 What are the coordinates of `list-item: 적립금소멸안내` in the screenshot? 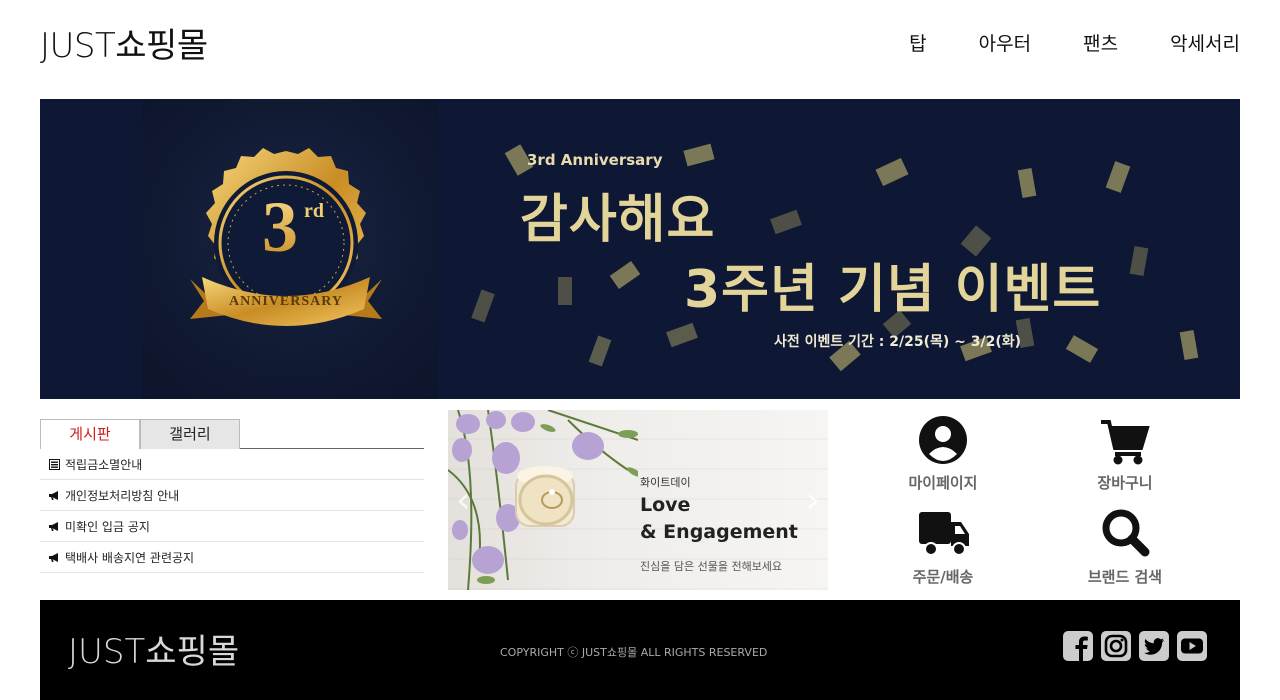 It's located at (232, 464).